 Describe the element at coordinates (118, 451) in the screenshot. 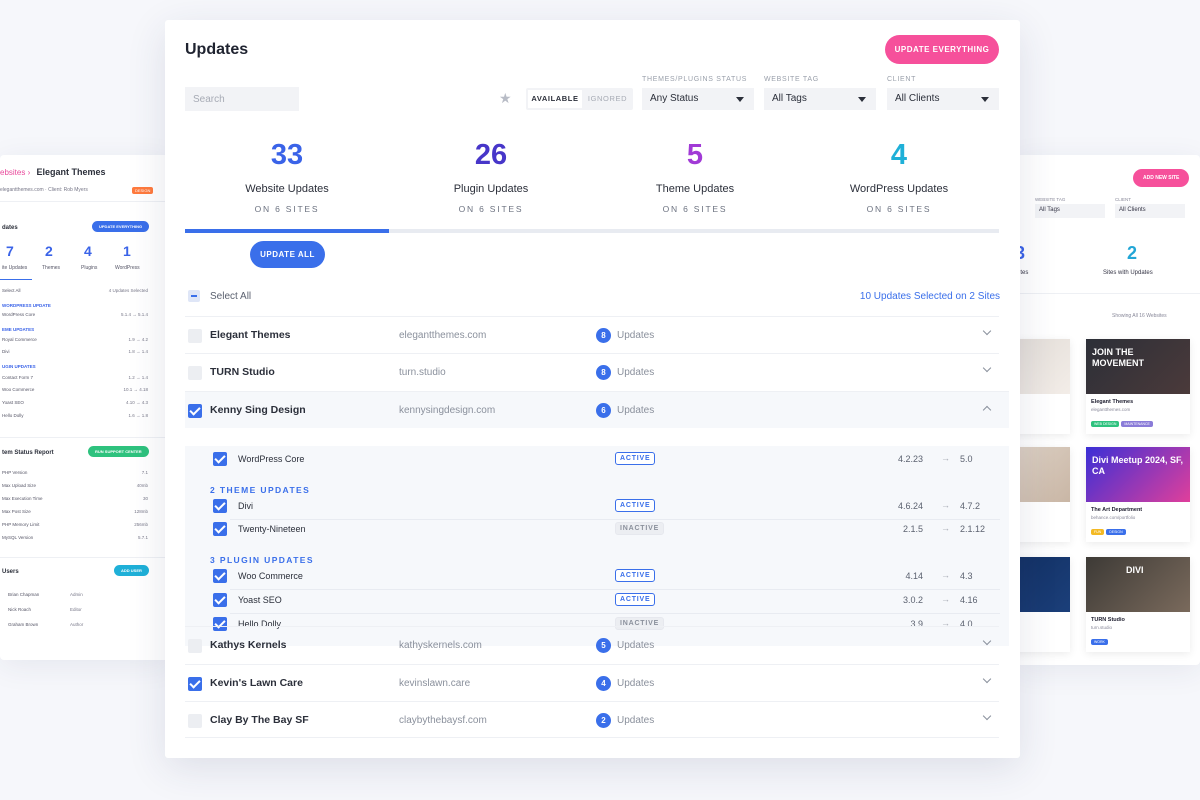

I see `run-support-center-button: RUN SUPPORT CENTER` at that location.